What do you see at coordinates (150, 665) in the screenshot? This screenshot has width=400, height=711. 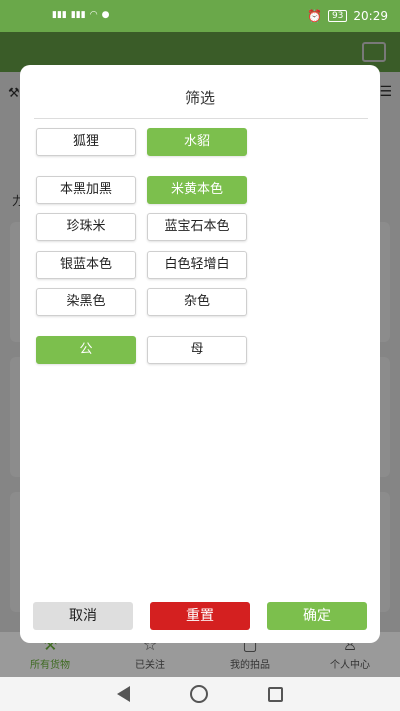 I see `nav-label: 已关注` at bounding box center [150, 665].